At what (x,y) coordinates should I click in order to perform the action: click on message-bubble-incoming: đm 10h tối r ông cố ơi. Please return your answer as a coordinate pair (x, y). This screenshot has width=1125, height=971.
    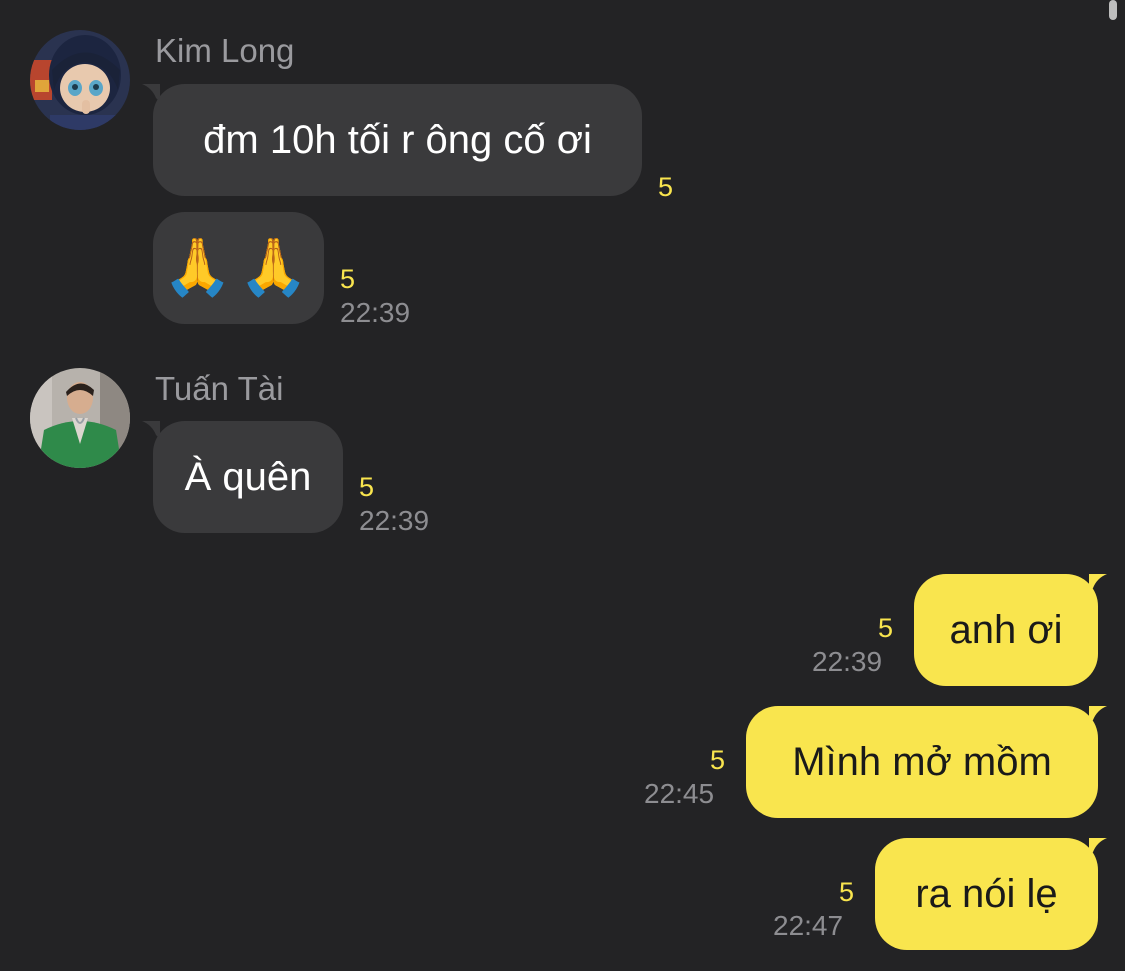
    Looking at the image, I should click on (397, 140).